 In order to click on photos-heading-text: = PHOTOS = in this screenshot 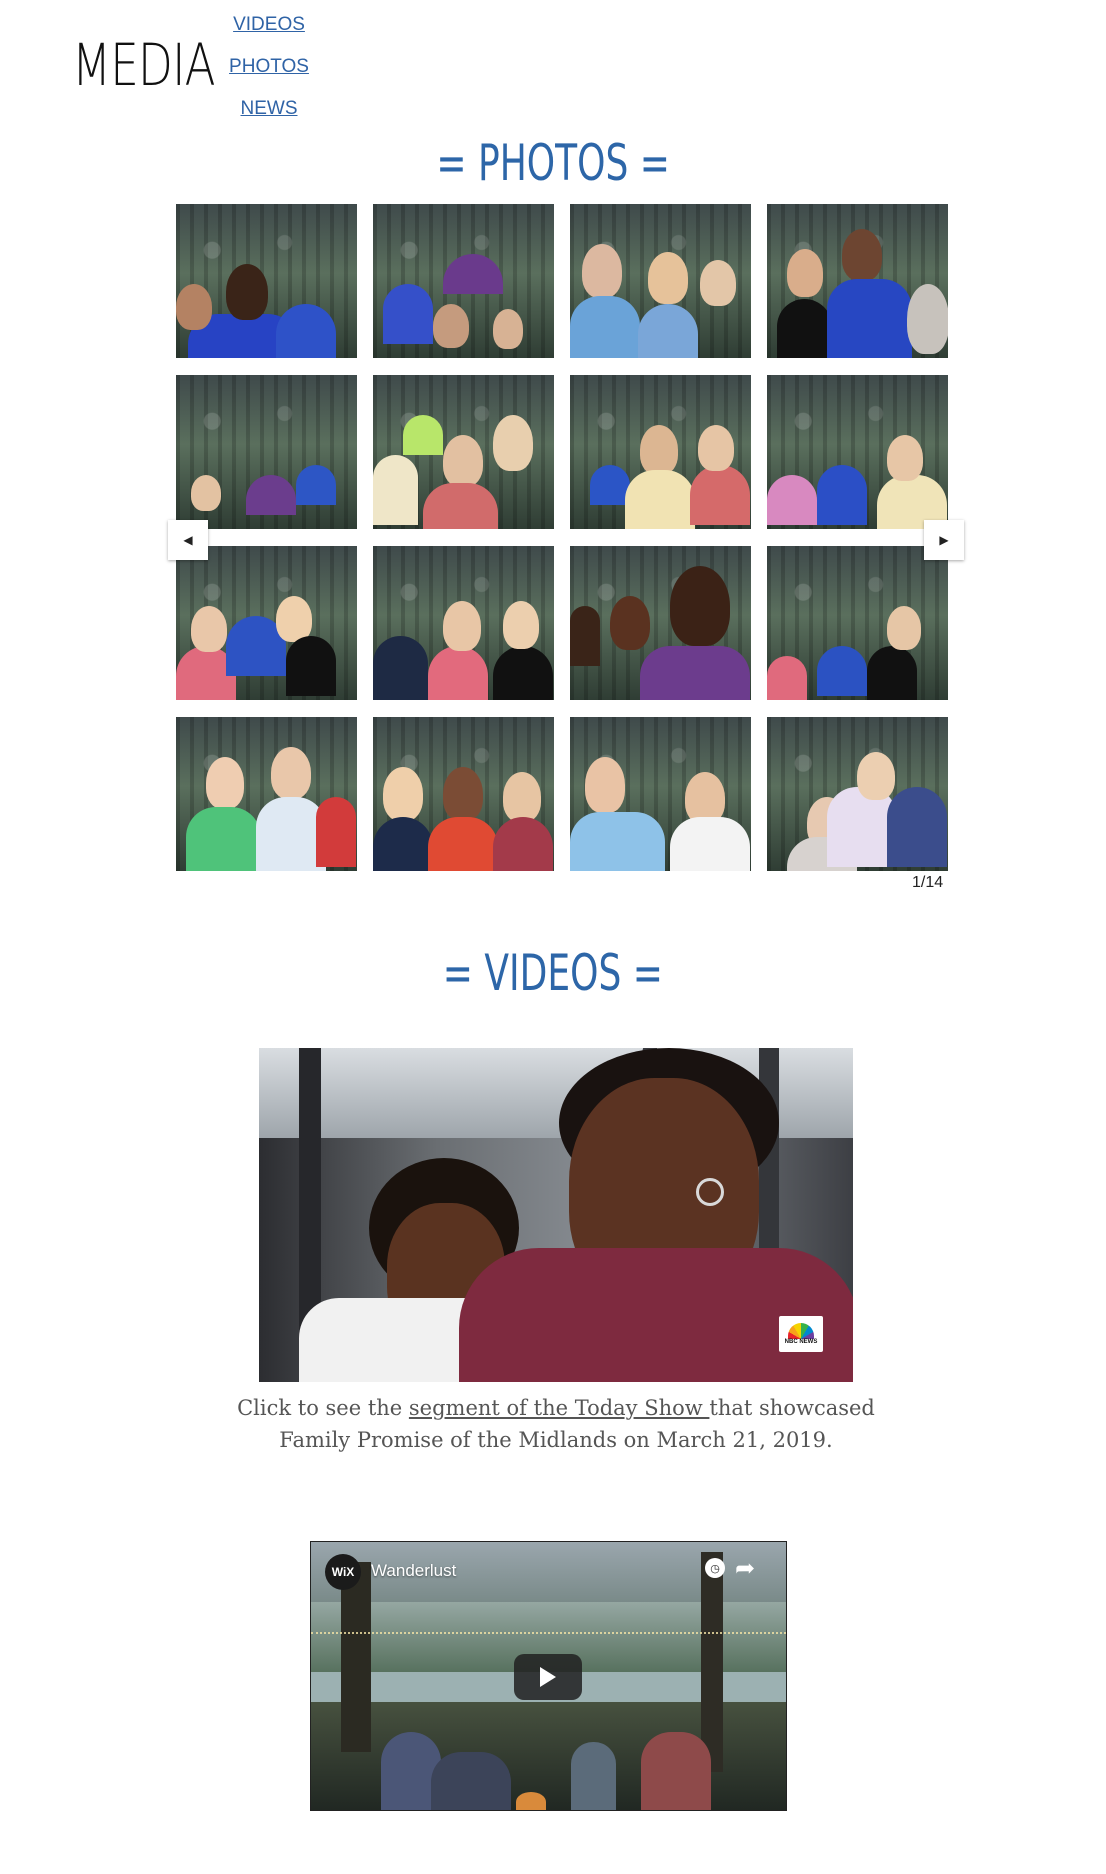, I will do `click(553, 163)`.